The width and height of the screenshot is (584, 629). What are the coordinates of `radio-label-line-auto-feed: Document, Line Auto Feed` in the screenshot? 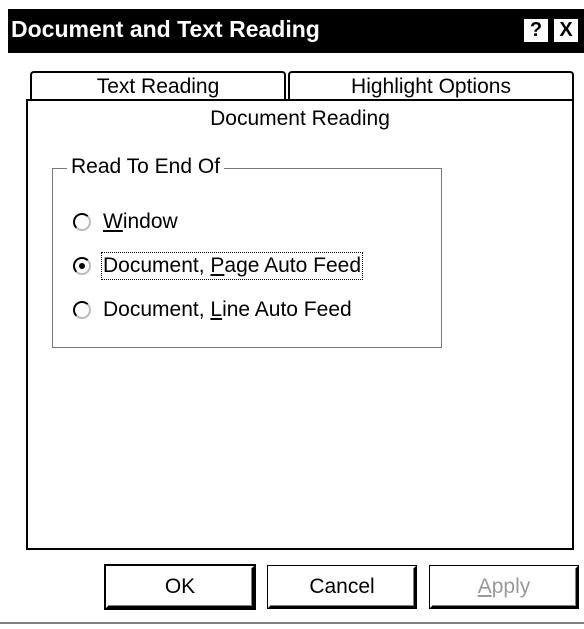 It's located at (227, 309).